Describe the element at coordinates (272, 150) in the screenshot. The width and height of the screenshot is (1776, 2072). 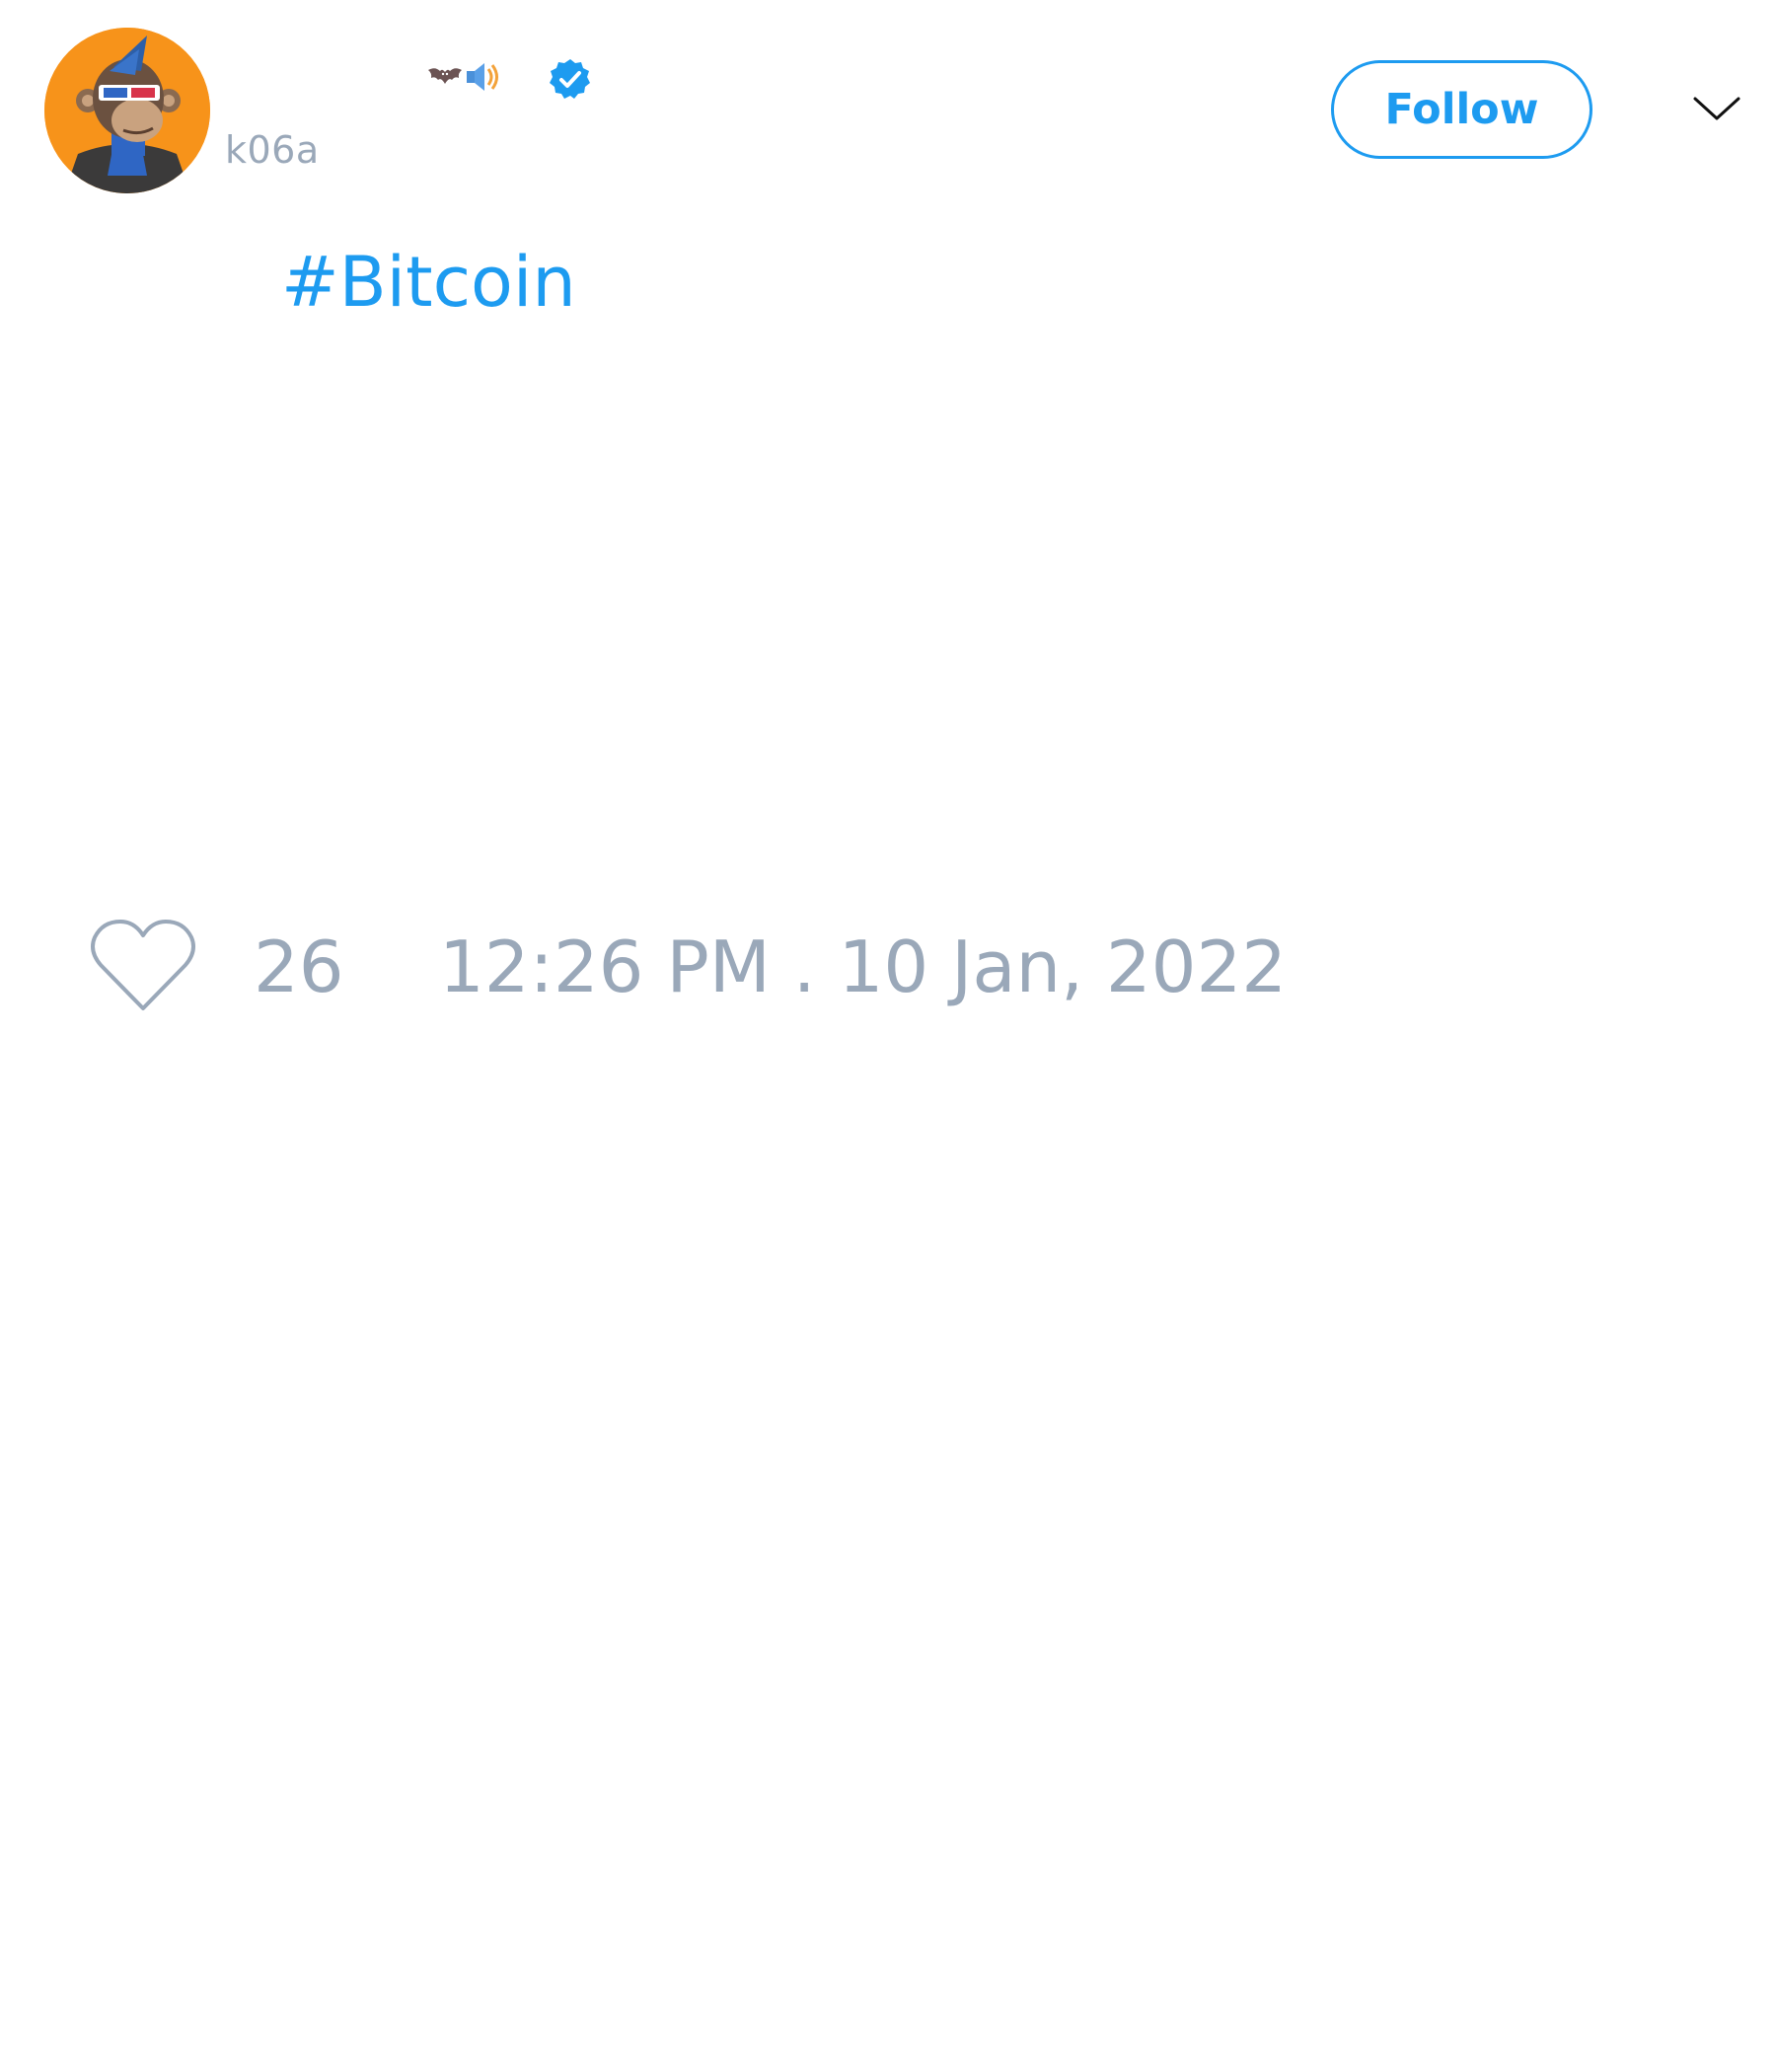
I see `author-handle: k06a` at that location.